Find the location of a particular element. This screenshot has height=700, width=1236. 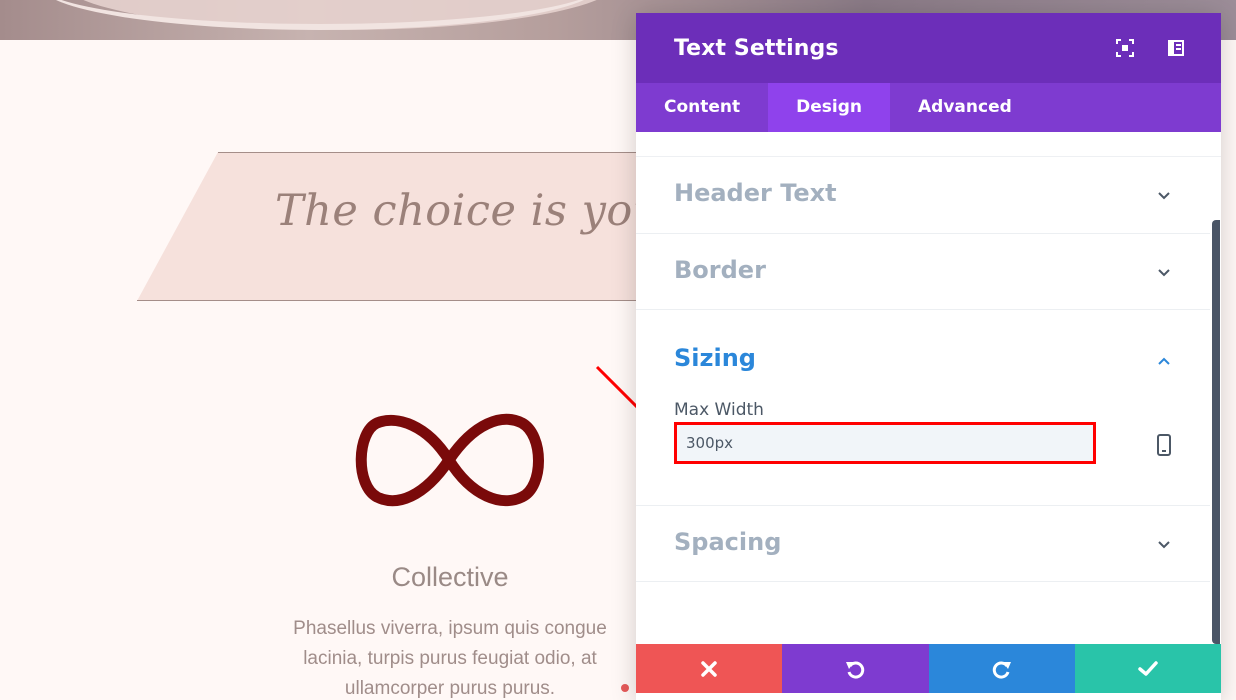

undo-button is located at coordinates (855, 668).